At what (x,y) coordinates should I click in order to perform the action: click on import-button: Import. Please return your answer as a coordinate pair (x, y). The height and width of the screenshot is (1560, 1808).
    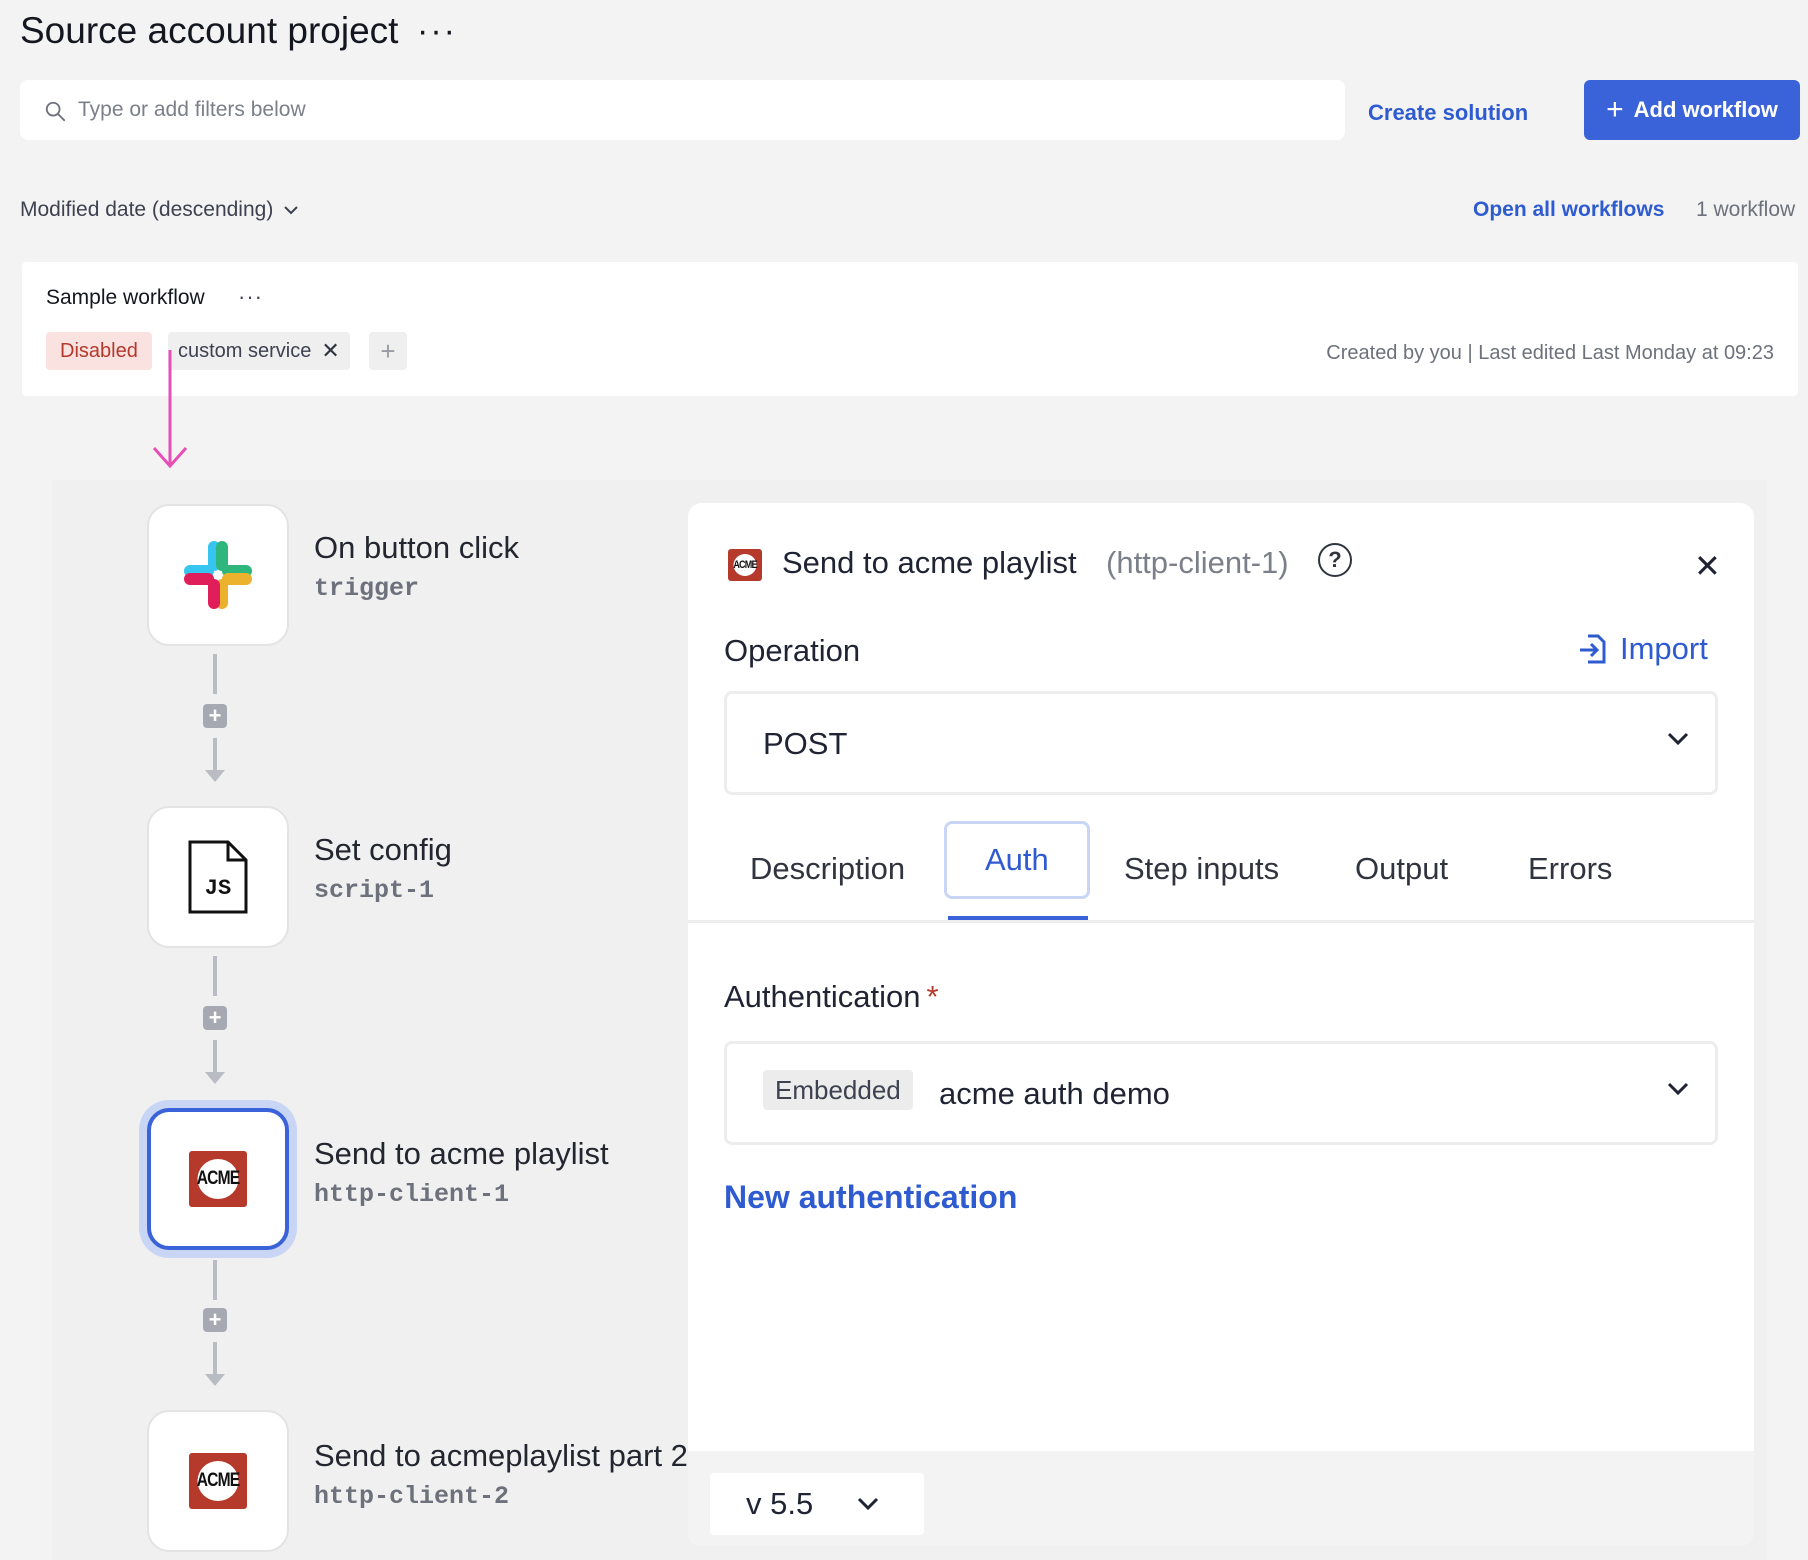
    Looking at the image, I should click on (1643, 649).